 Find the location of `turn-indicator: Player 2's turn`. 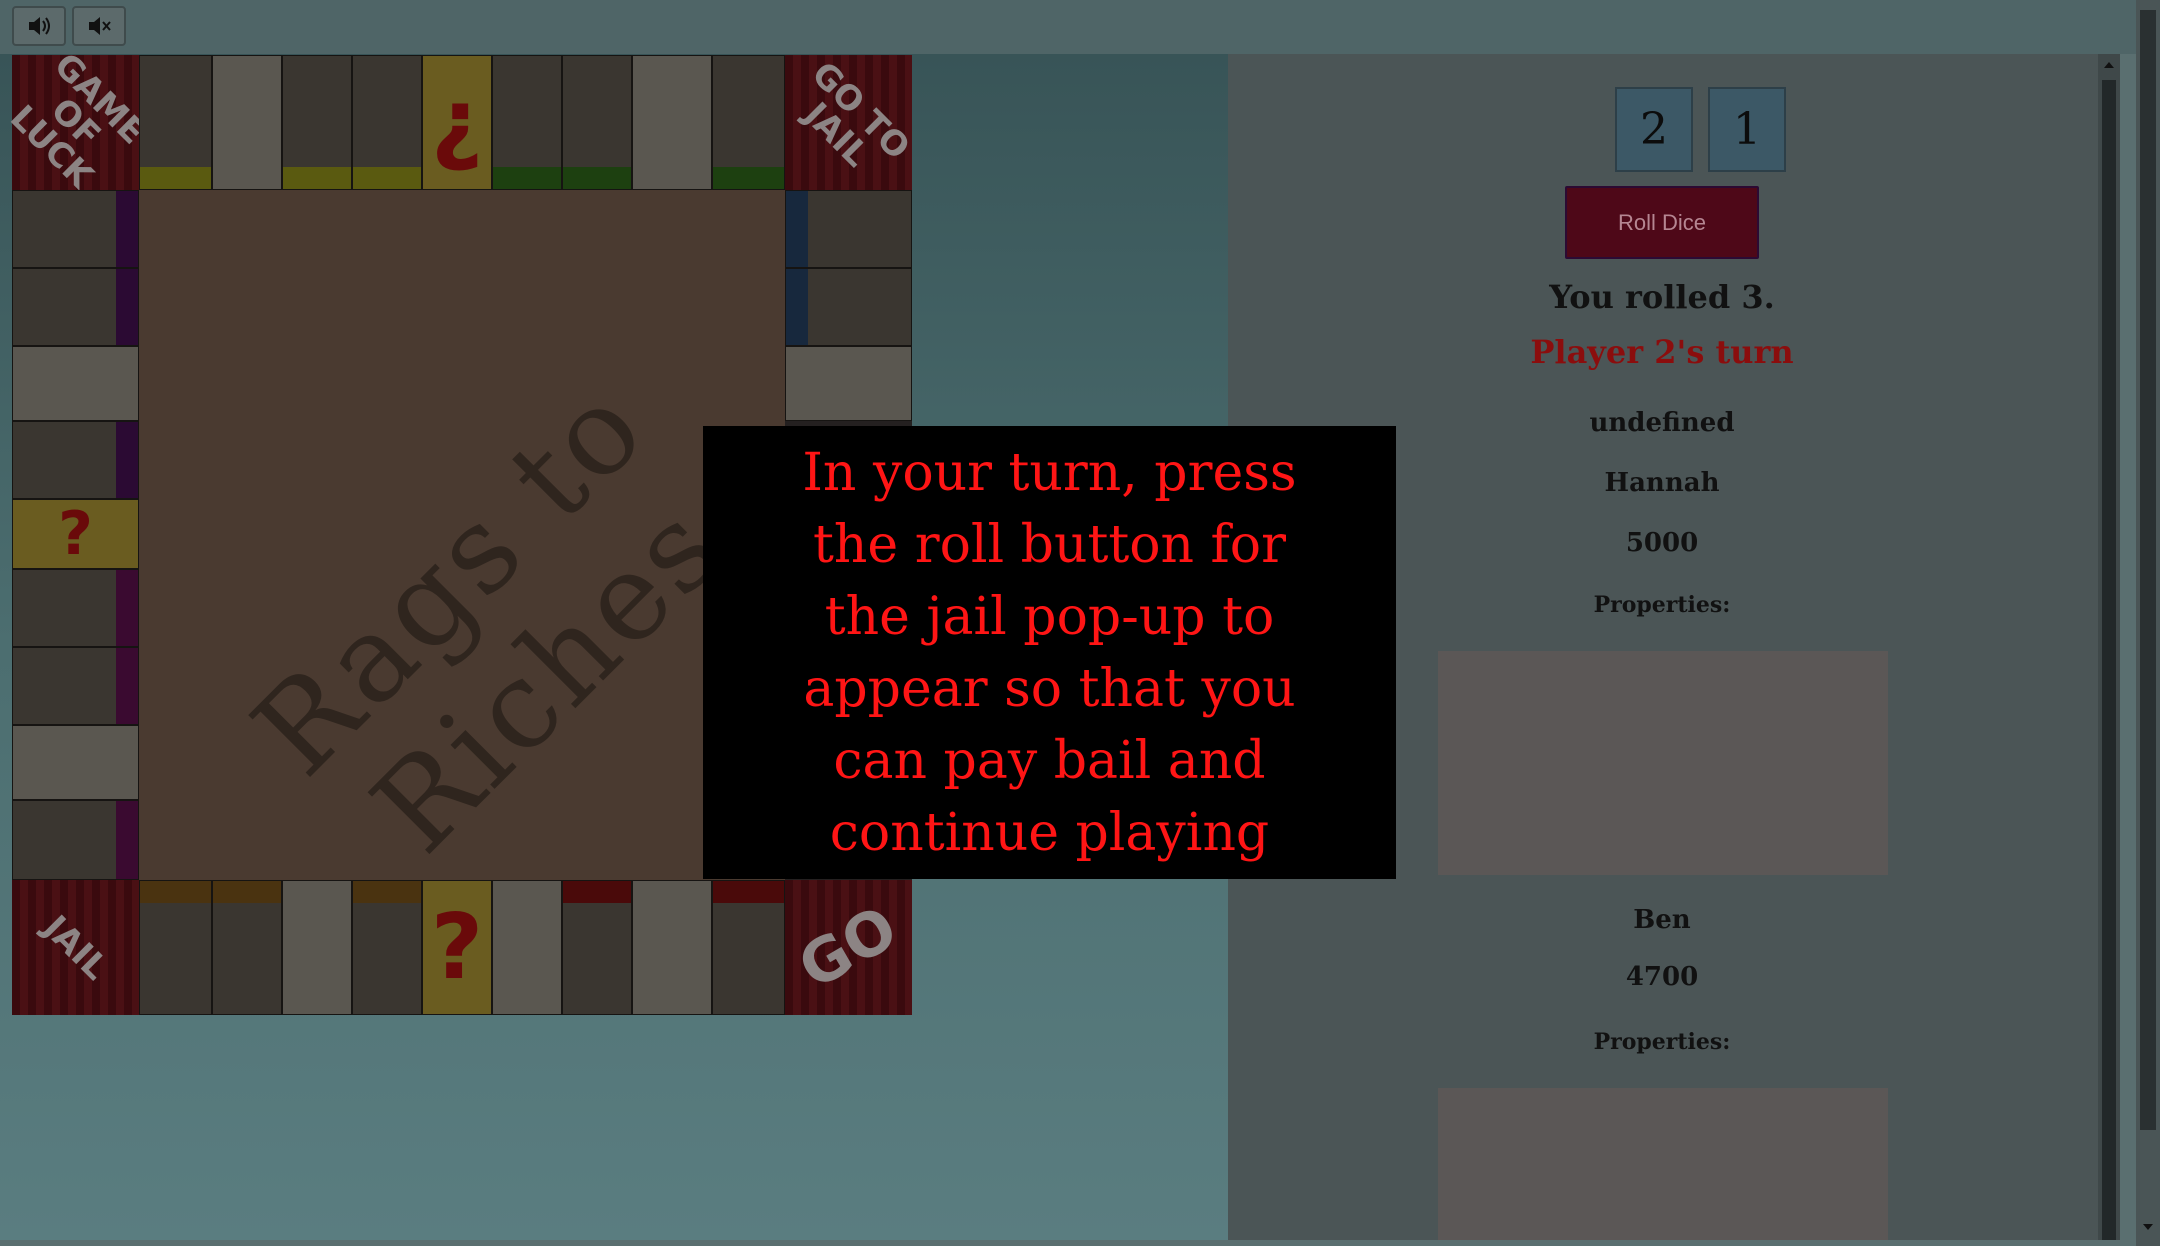

turn-indicator: Player 2's turn is located at coordinates (1662, 352).